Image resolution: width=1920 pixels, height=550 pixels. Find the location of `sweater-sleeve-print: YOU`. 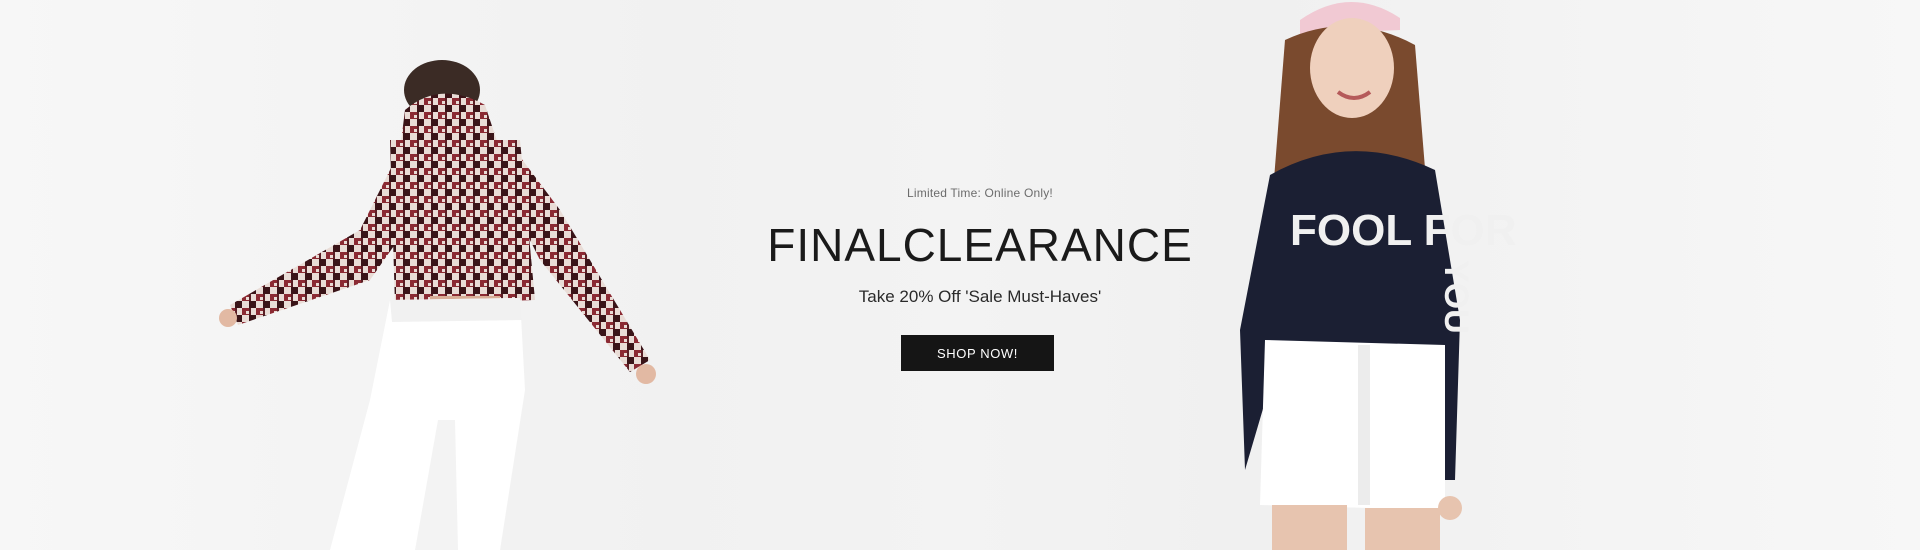

sweater-sleeve-print: YOU is located at coordinates (1456, 297).